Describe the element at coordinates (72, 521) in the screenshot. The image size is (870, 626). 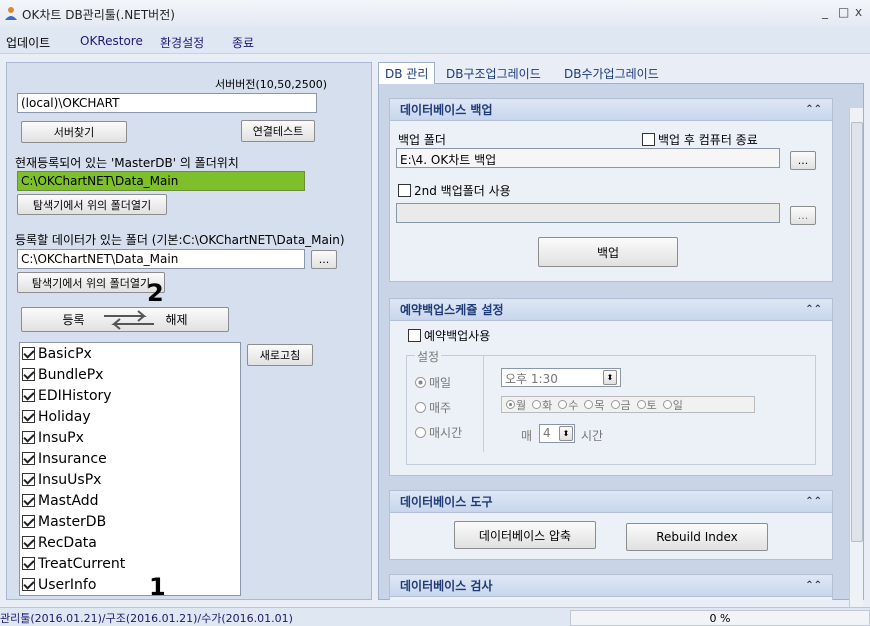
I see `database-name: MasterDB` at that location.